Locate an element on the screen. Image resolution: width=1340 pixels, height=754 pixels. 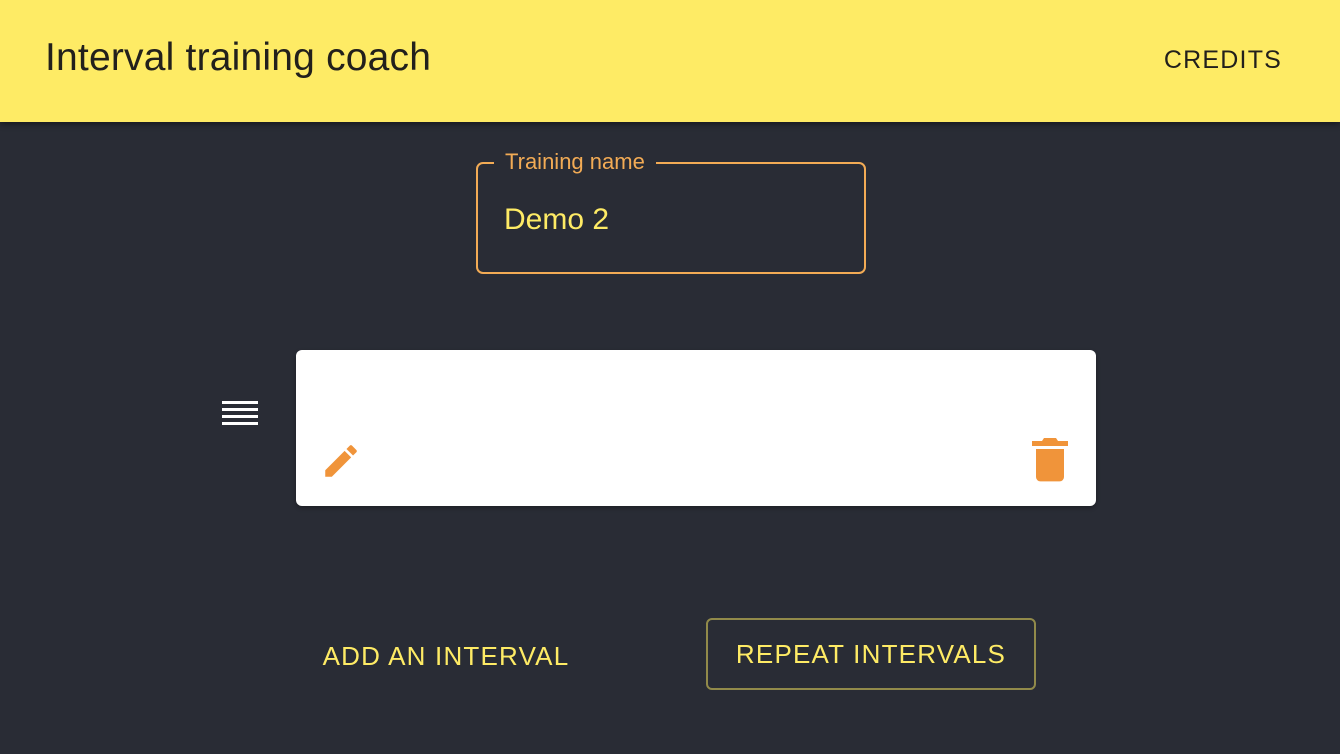
repeat-intervals-button: REPEAT INTERVALS is located at coordinates (871, 654).